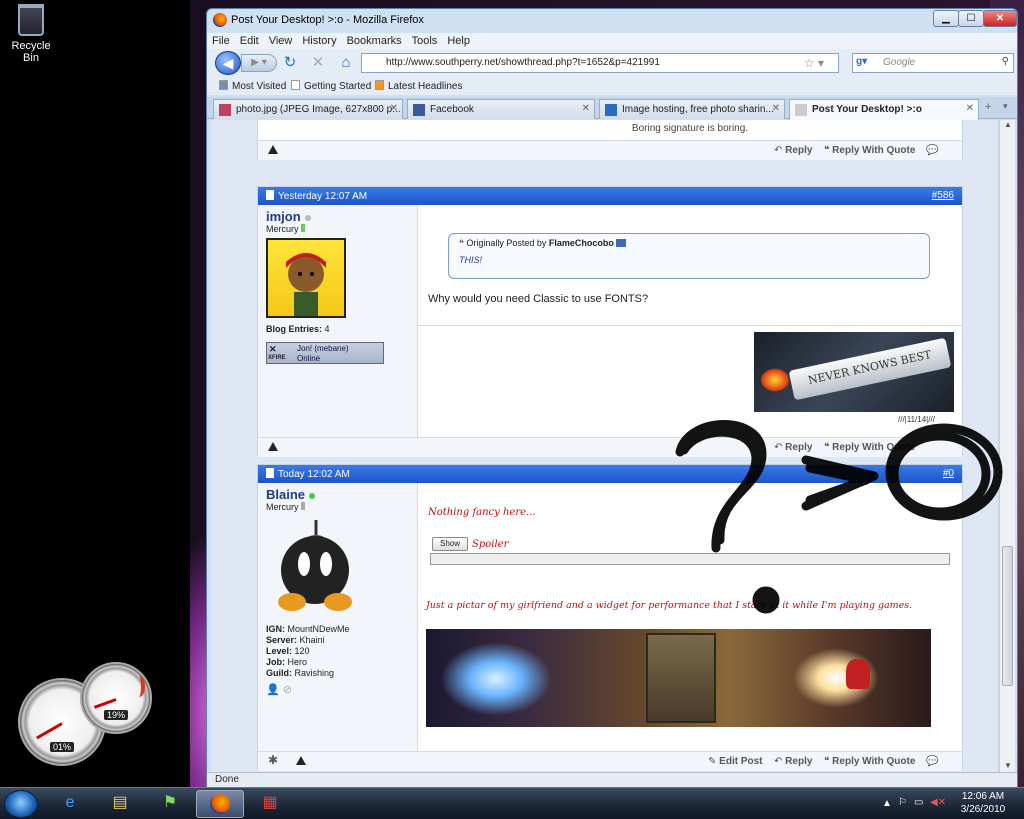  Describe the element at coordinates (318, 63) in the screenshot. I see `stop-button: ✕` at that location.